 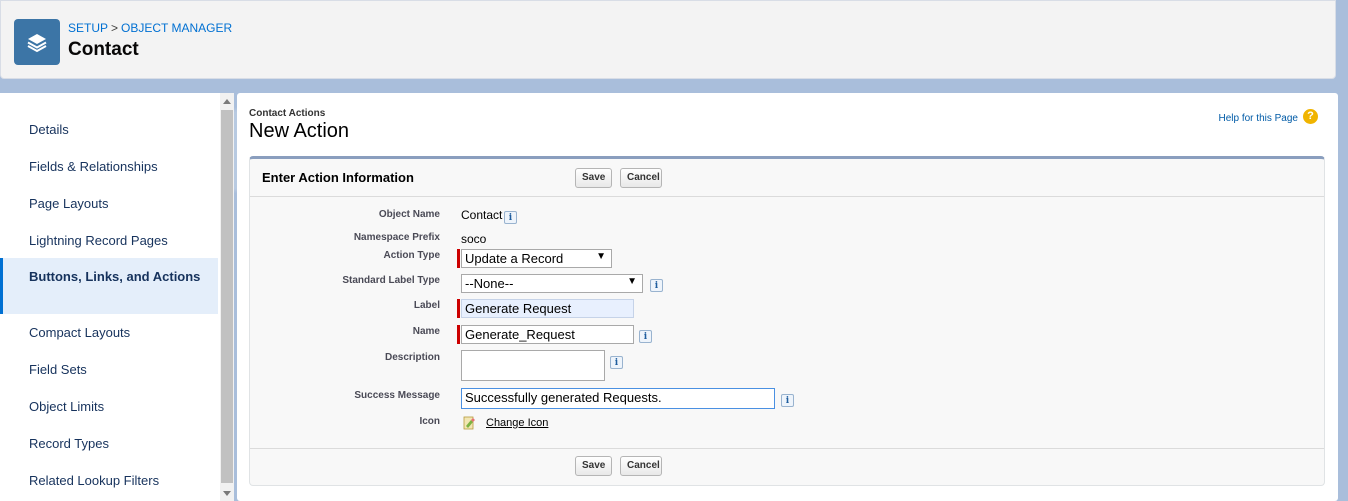 I want to click on help-icon: ?, so click(x=1310, y=116).